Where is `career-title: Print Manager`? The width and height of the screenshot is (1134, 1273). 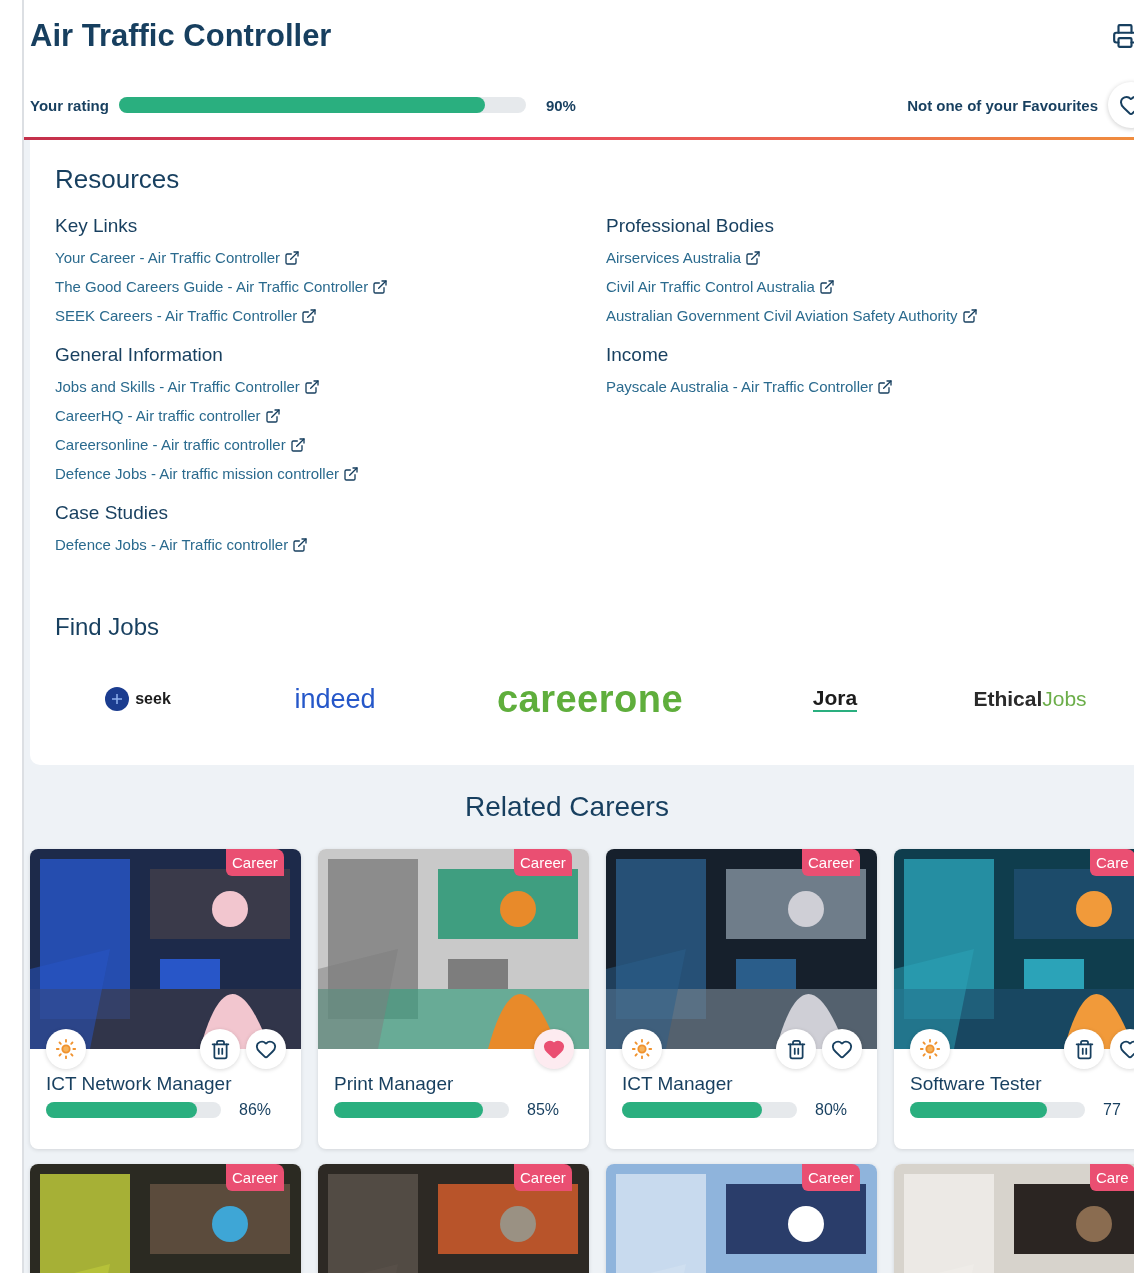
career-title: Print Manager is located at coordinates (394, 1084).